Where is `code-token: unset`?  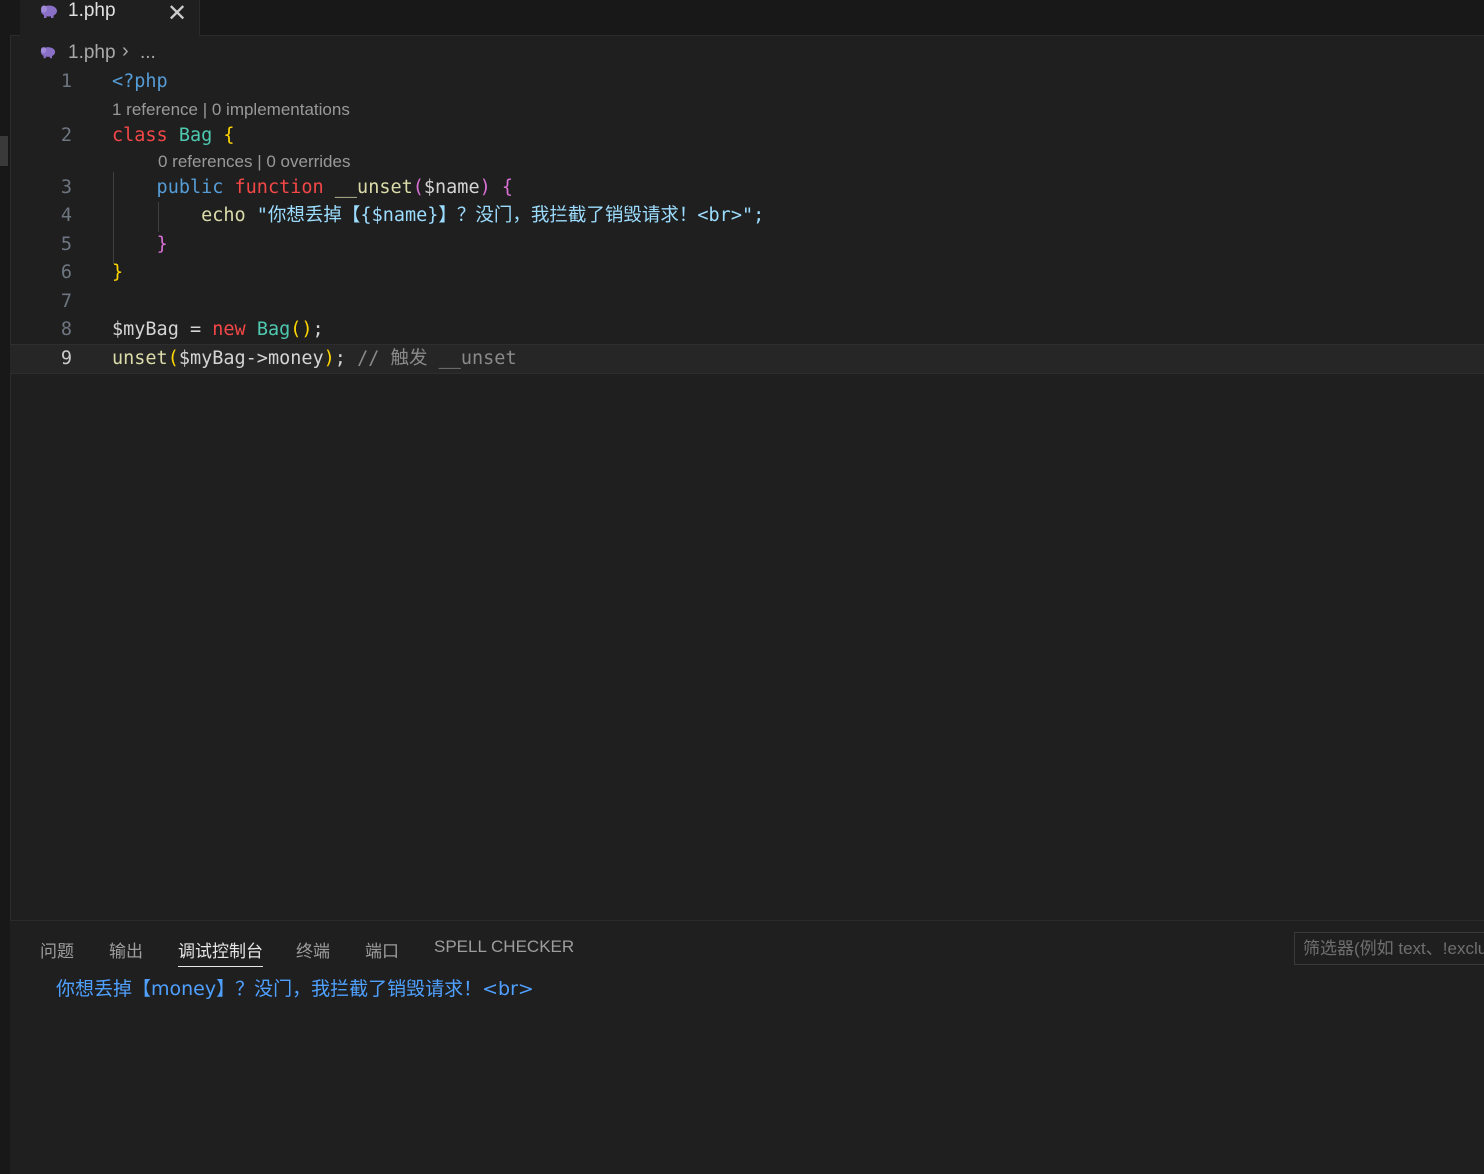 code-token: unset is located at coordinates (140, 358).